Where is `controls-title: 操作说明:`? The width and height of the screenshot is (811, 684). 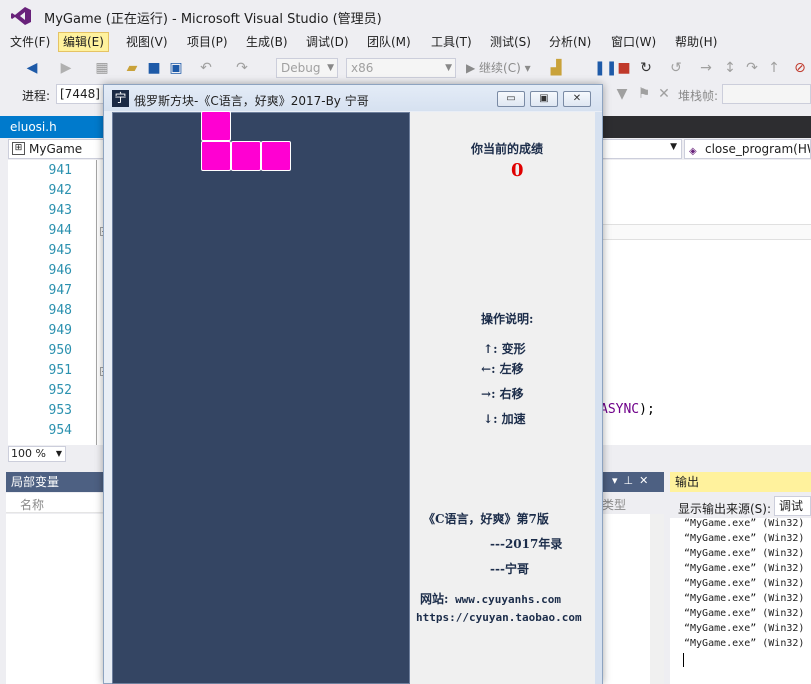
controls-title: 操作说明: is located at coordinates (507, 319).